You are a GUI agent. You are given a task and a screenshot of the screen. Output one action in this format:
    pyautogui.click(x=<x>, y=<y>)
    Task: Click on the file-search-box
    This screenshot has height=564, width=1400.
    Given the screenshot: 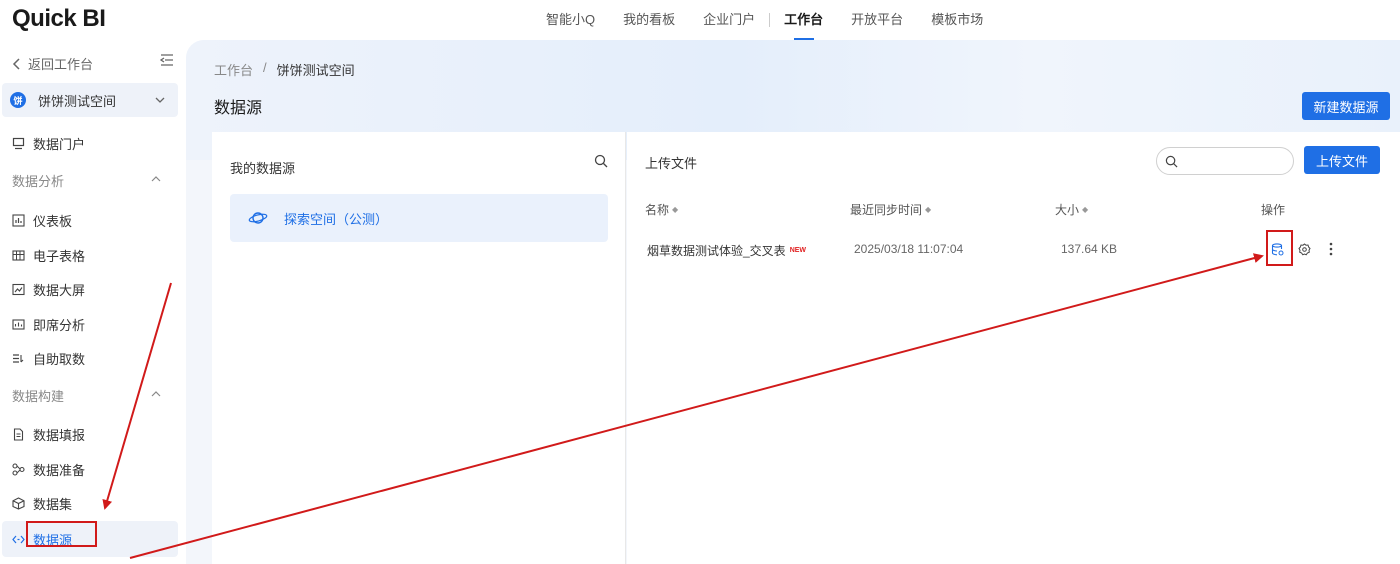 What is the action you would take?
    pyautogui.click(x=1225, y=161)
    